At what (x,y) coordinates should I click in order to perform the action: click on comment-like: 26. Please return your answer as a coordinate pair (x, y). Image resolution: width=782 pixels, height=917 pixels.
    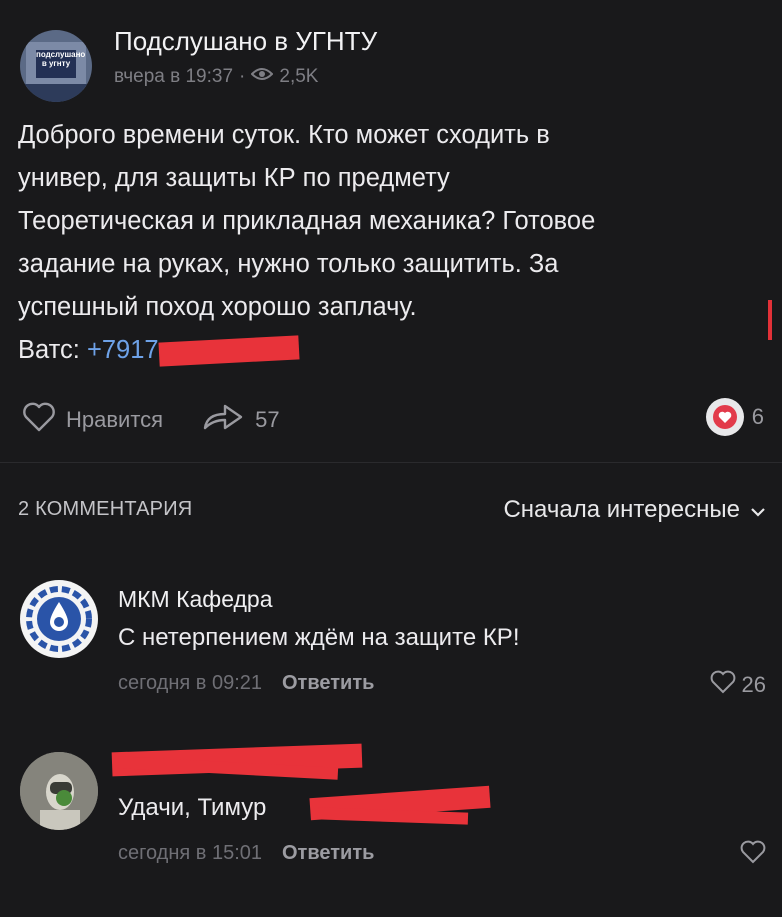
    Looking at the image, I should click on (738, 685).